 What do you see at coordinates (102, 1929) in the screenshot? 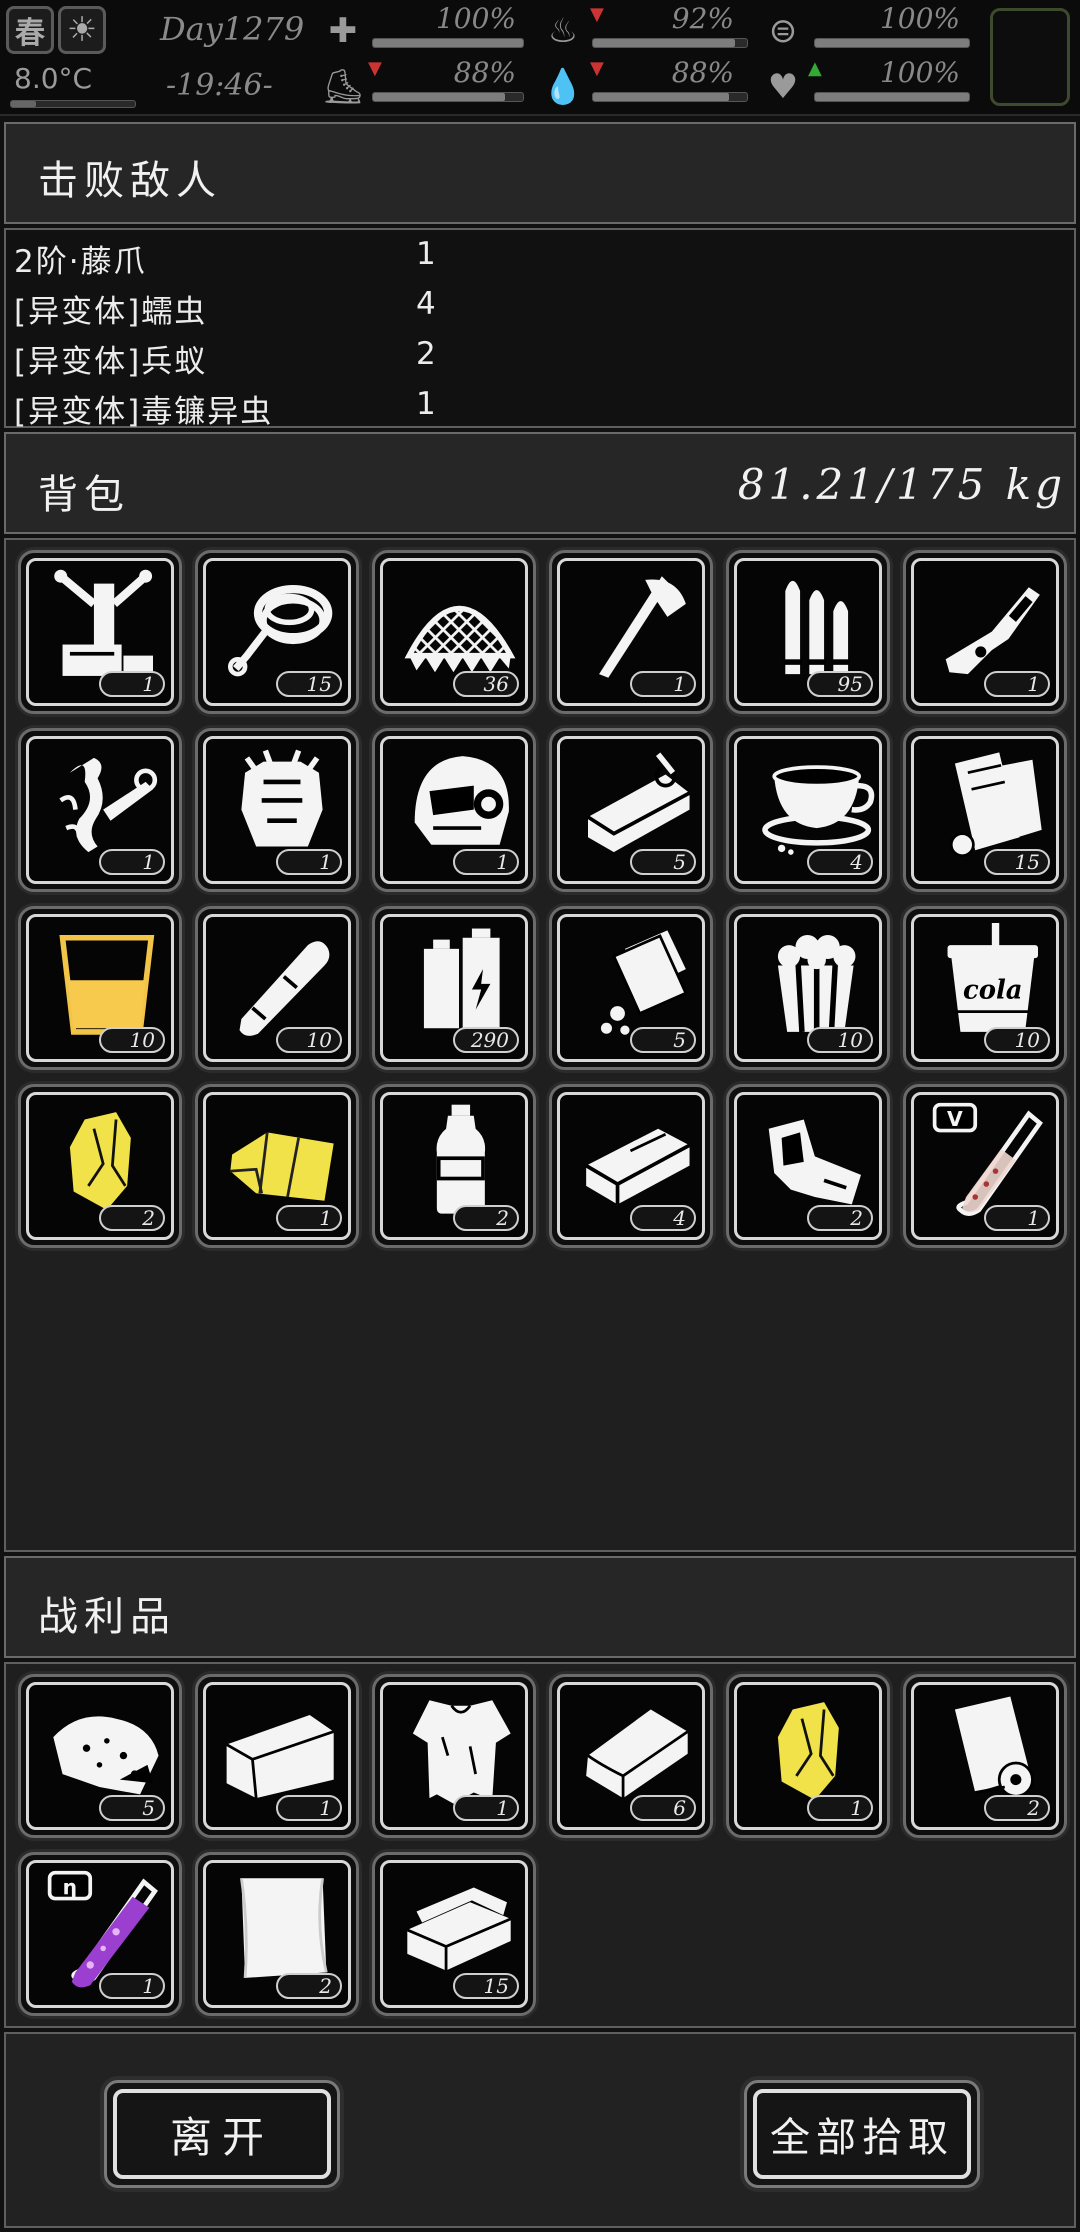
I see `test-tube-eta-icon: η` at bounding box center [102, 1929].